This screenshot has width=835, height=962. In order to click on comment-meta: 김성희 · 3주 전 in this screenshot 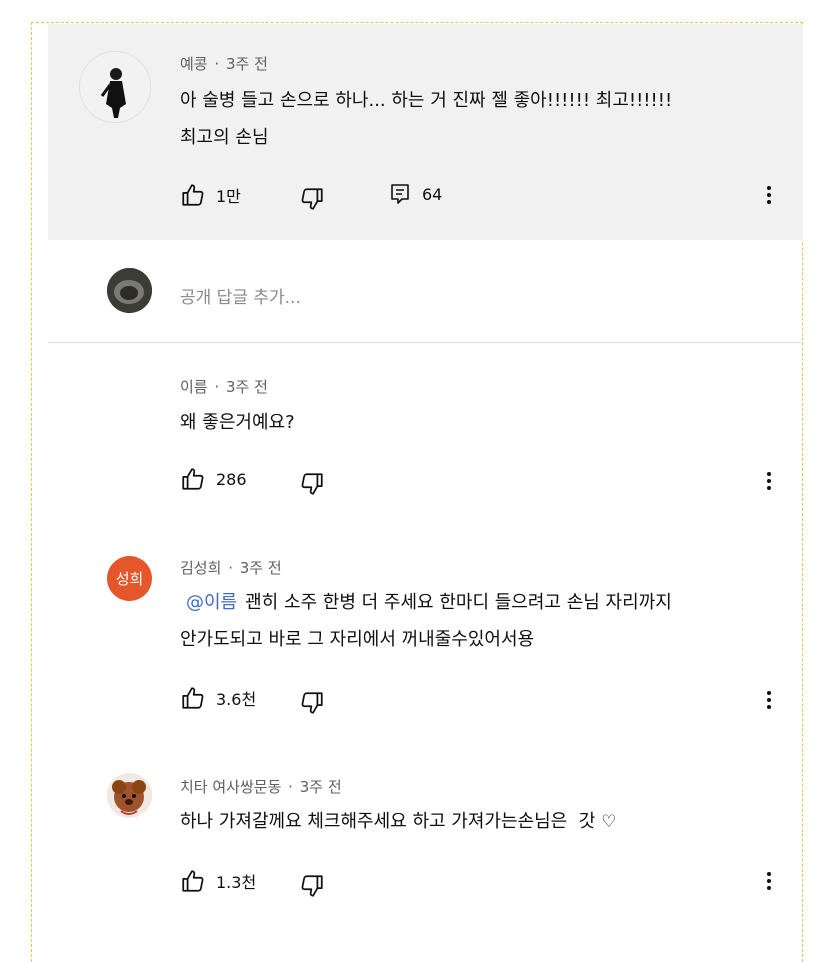, I will do `click(231, 568)`.